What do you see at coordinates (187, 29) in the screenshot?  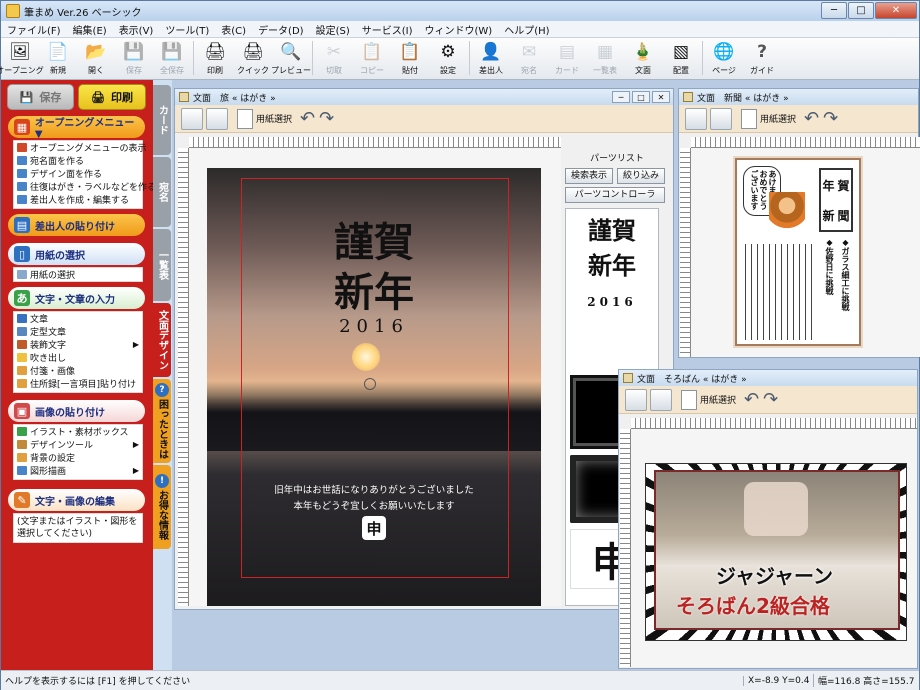 I see `menu-tools: ツール(T)` at bounding box center [187, 29].